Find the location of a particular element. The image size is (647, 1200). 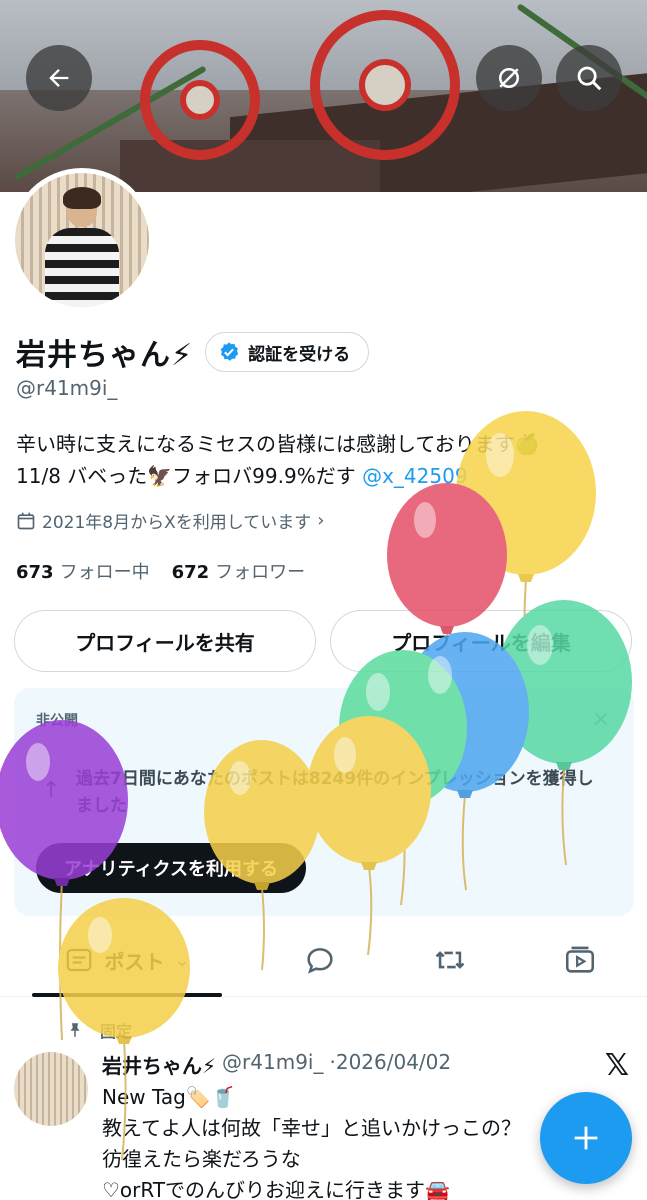

close-icon: ✕ is located at coordinates (601, 720).